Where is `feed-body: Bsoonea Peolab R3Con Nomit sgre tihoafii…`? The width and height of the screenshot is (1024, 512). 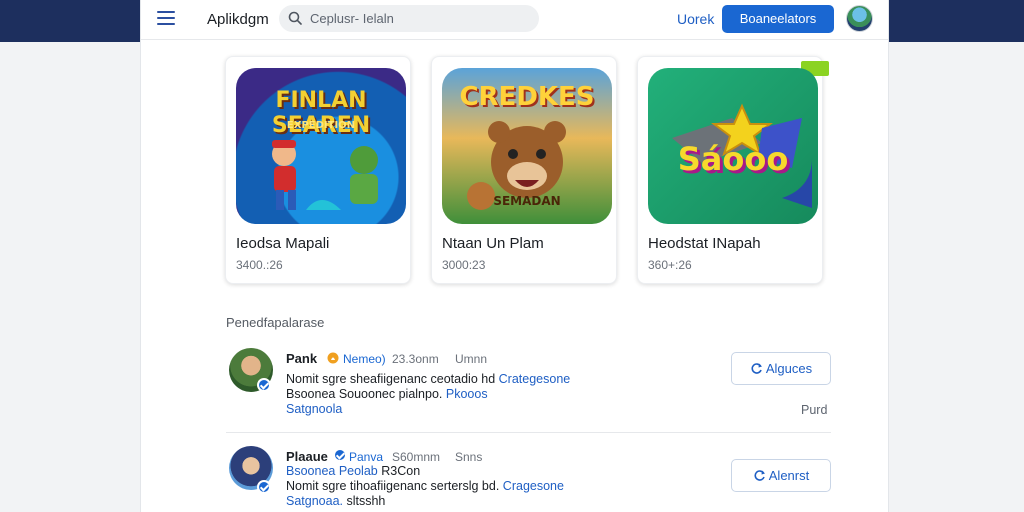 feed-body: Bsoonea Peolab R3Con Nomit sgre tihoafii… is located at coordinates (486, 486).